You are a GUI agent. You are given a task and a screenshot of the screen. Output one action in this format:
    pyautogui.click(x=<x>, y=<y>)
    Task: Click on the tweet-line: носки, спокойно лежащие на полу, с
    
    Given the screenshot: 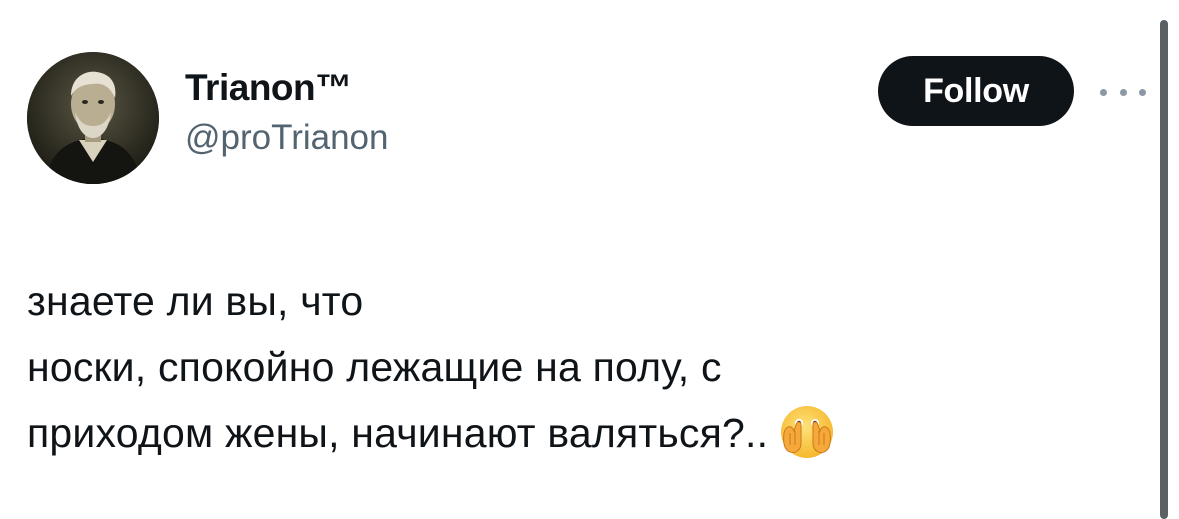 What is the action you would take?
    pyautogui.click(x=374, y=367)
    